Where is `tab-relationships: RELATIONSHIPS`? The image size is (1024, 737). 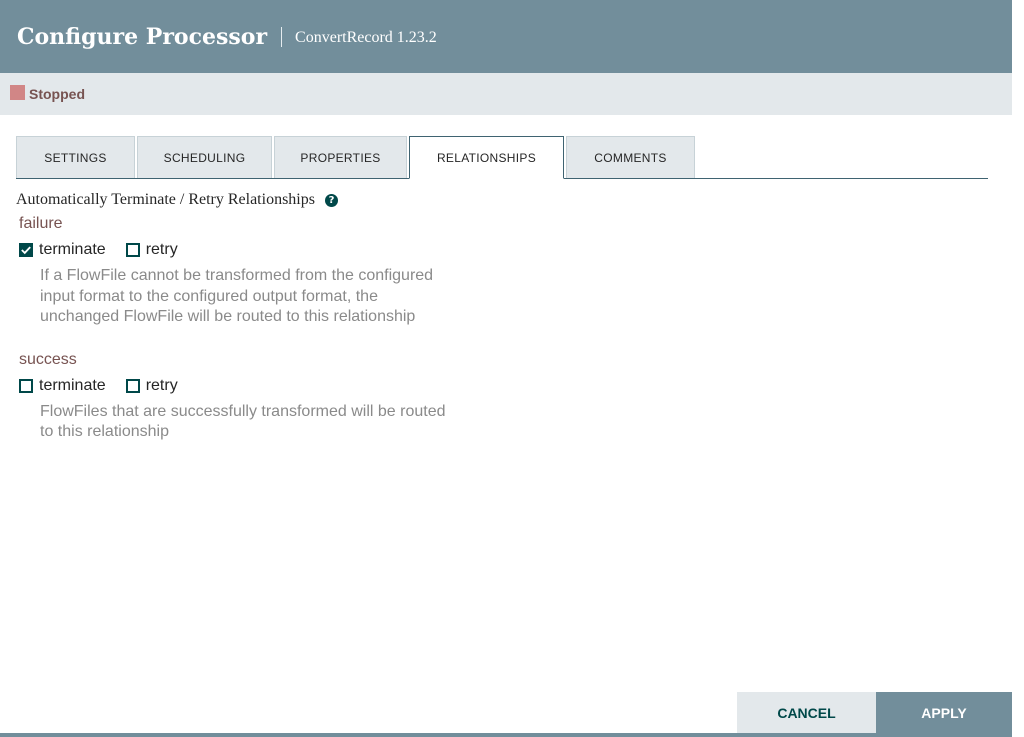 tab-relationships: RELATIONSHIPS is located at coordinates (486, 157).